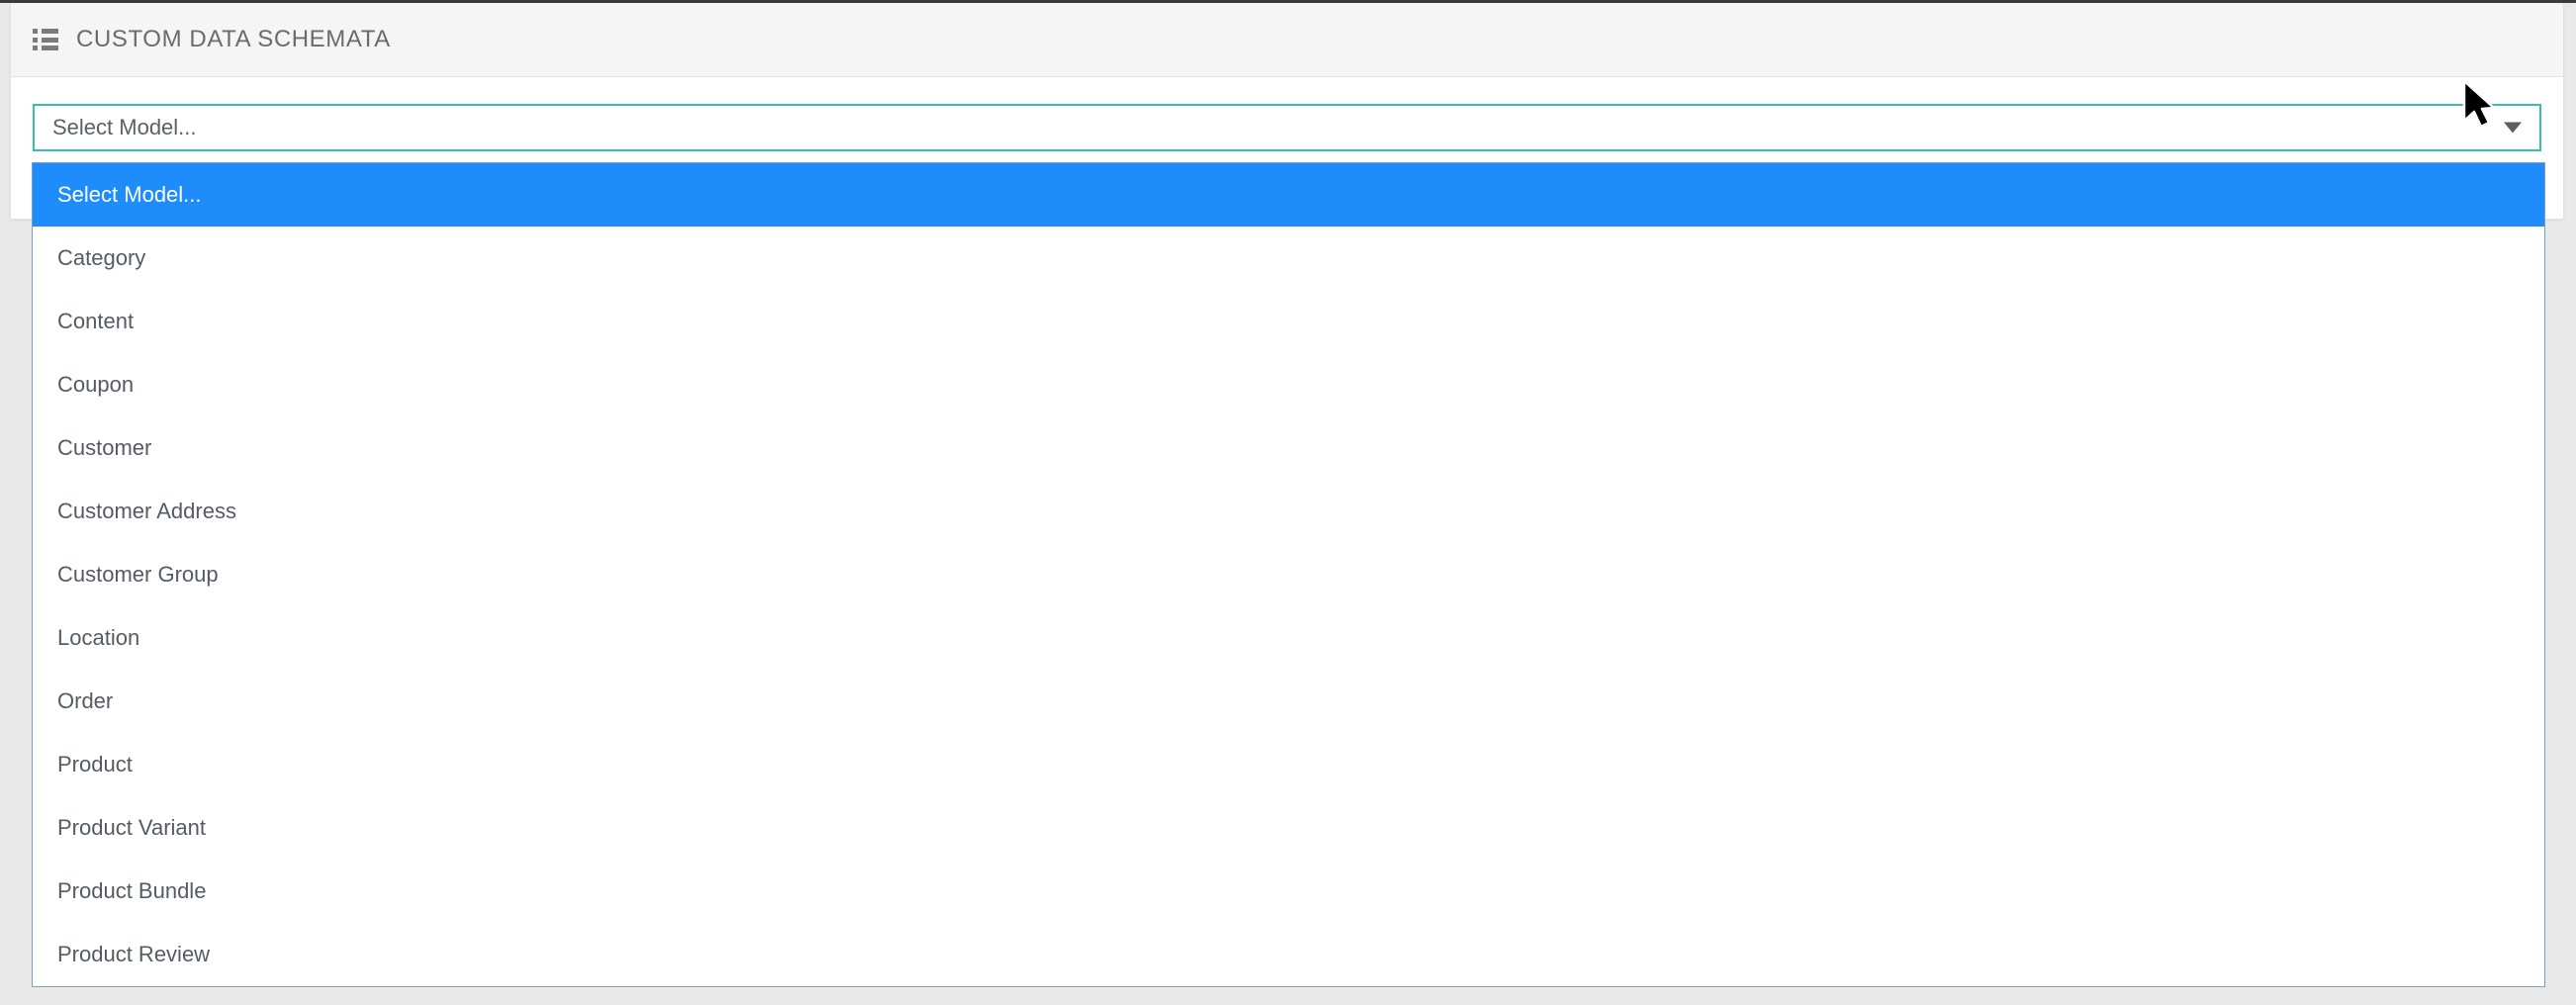  I want to click on dropdown-option-label: Product Variant, so click(132, 827).